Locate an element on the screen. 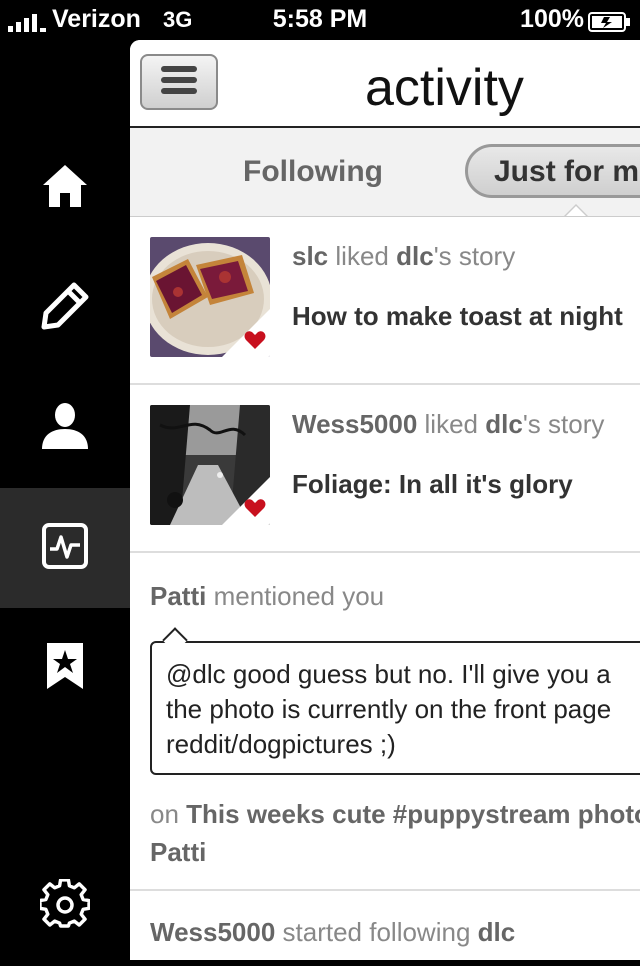  story-link: This weeks cute #puppystream photo is located at coordinates (413, 814).